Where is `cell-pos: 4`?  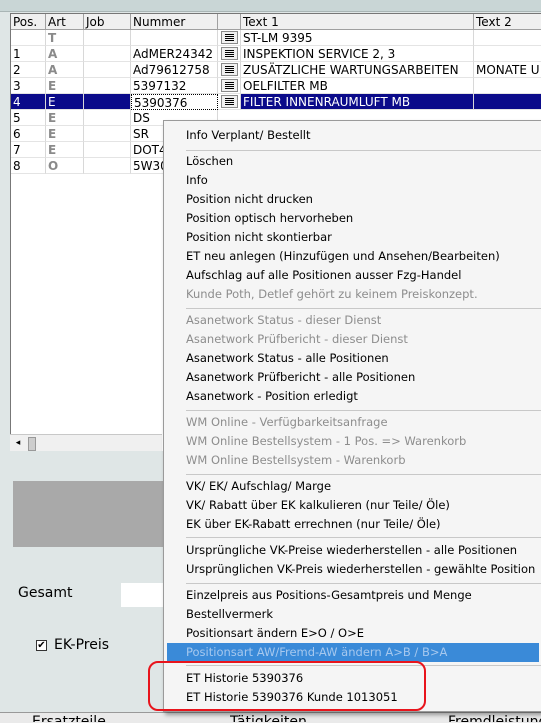 cell-pos: 4 is located at coordinates (28, 102).